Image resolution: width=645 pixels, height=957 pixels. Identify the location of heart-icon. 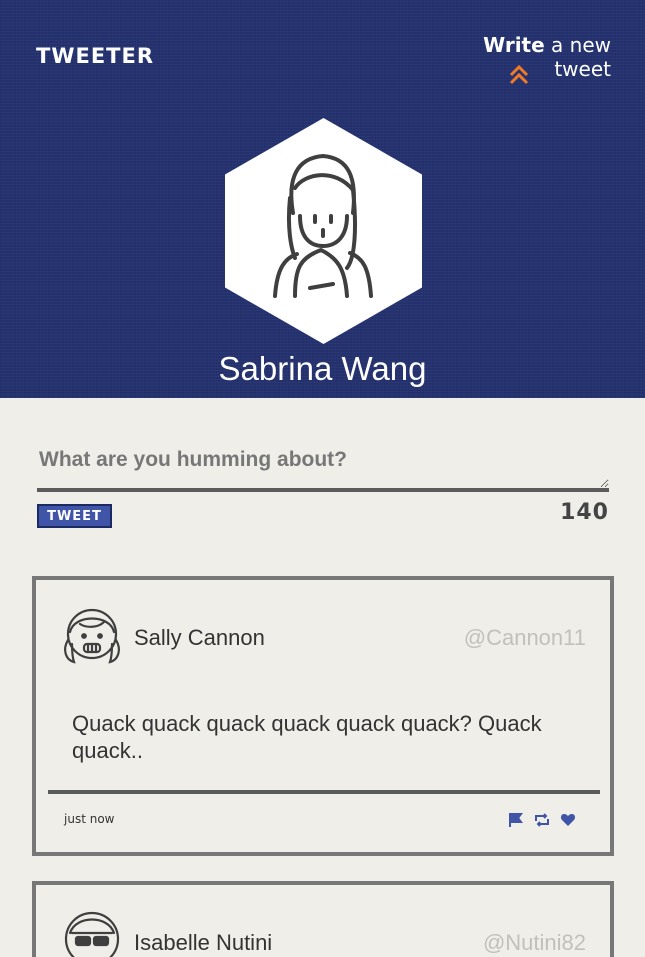
(568, 820).